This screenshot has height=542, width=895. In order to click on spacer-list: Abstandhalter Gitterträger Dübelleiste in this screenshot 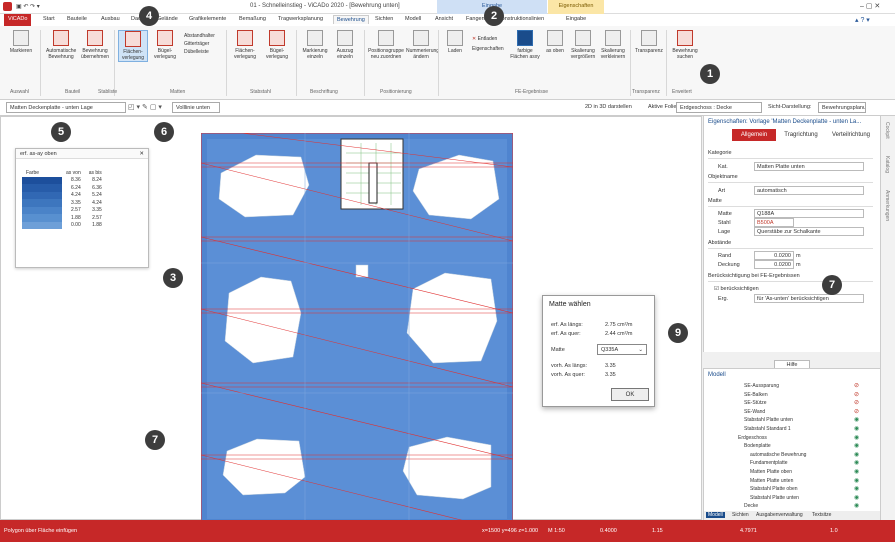, I will do `click(199, 44)`.